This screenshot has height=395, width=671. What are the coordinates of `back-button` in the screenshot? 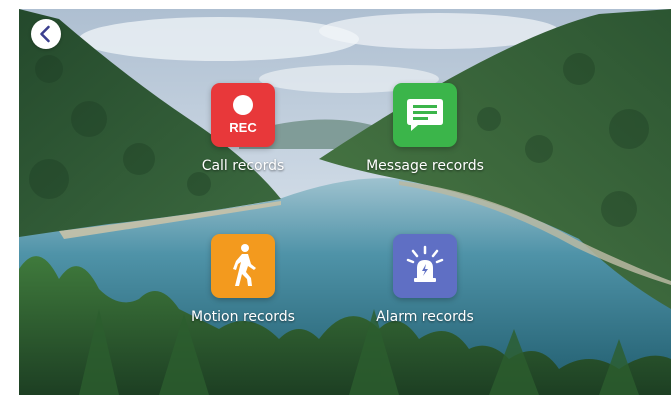 It's located at (46, 34).